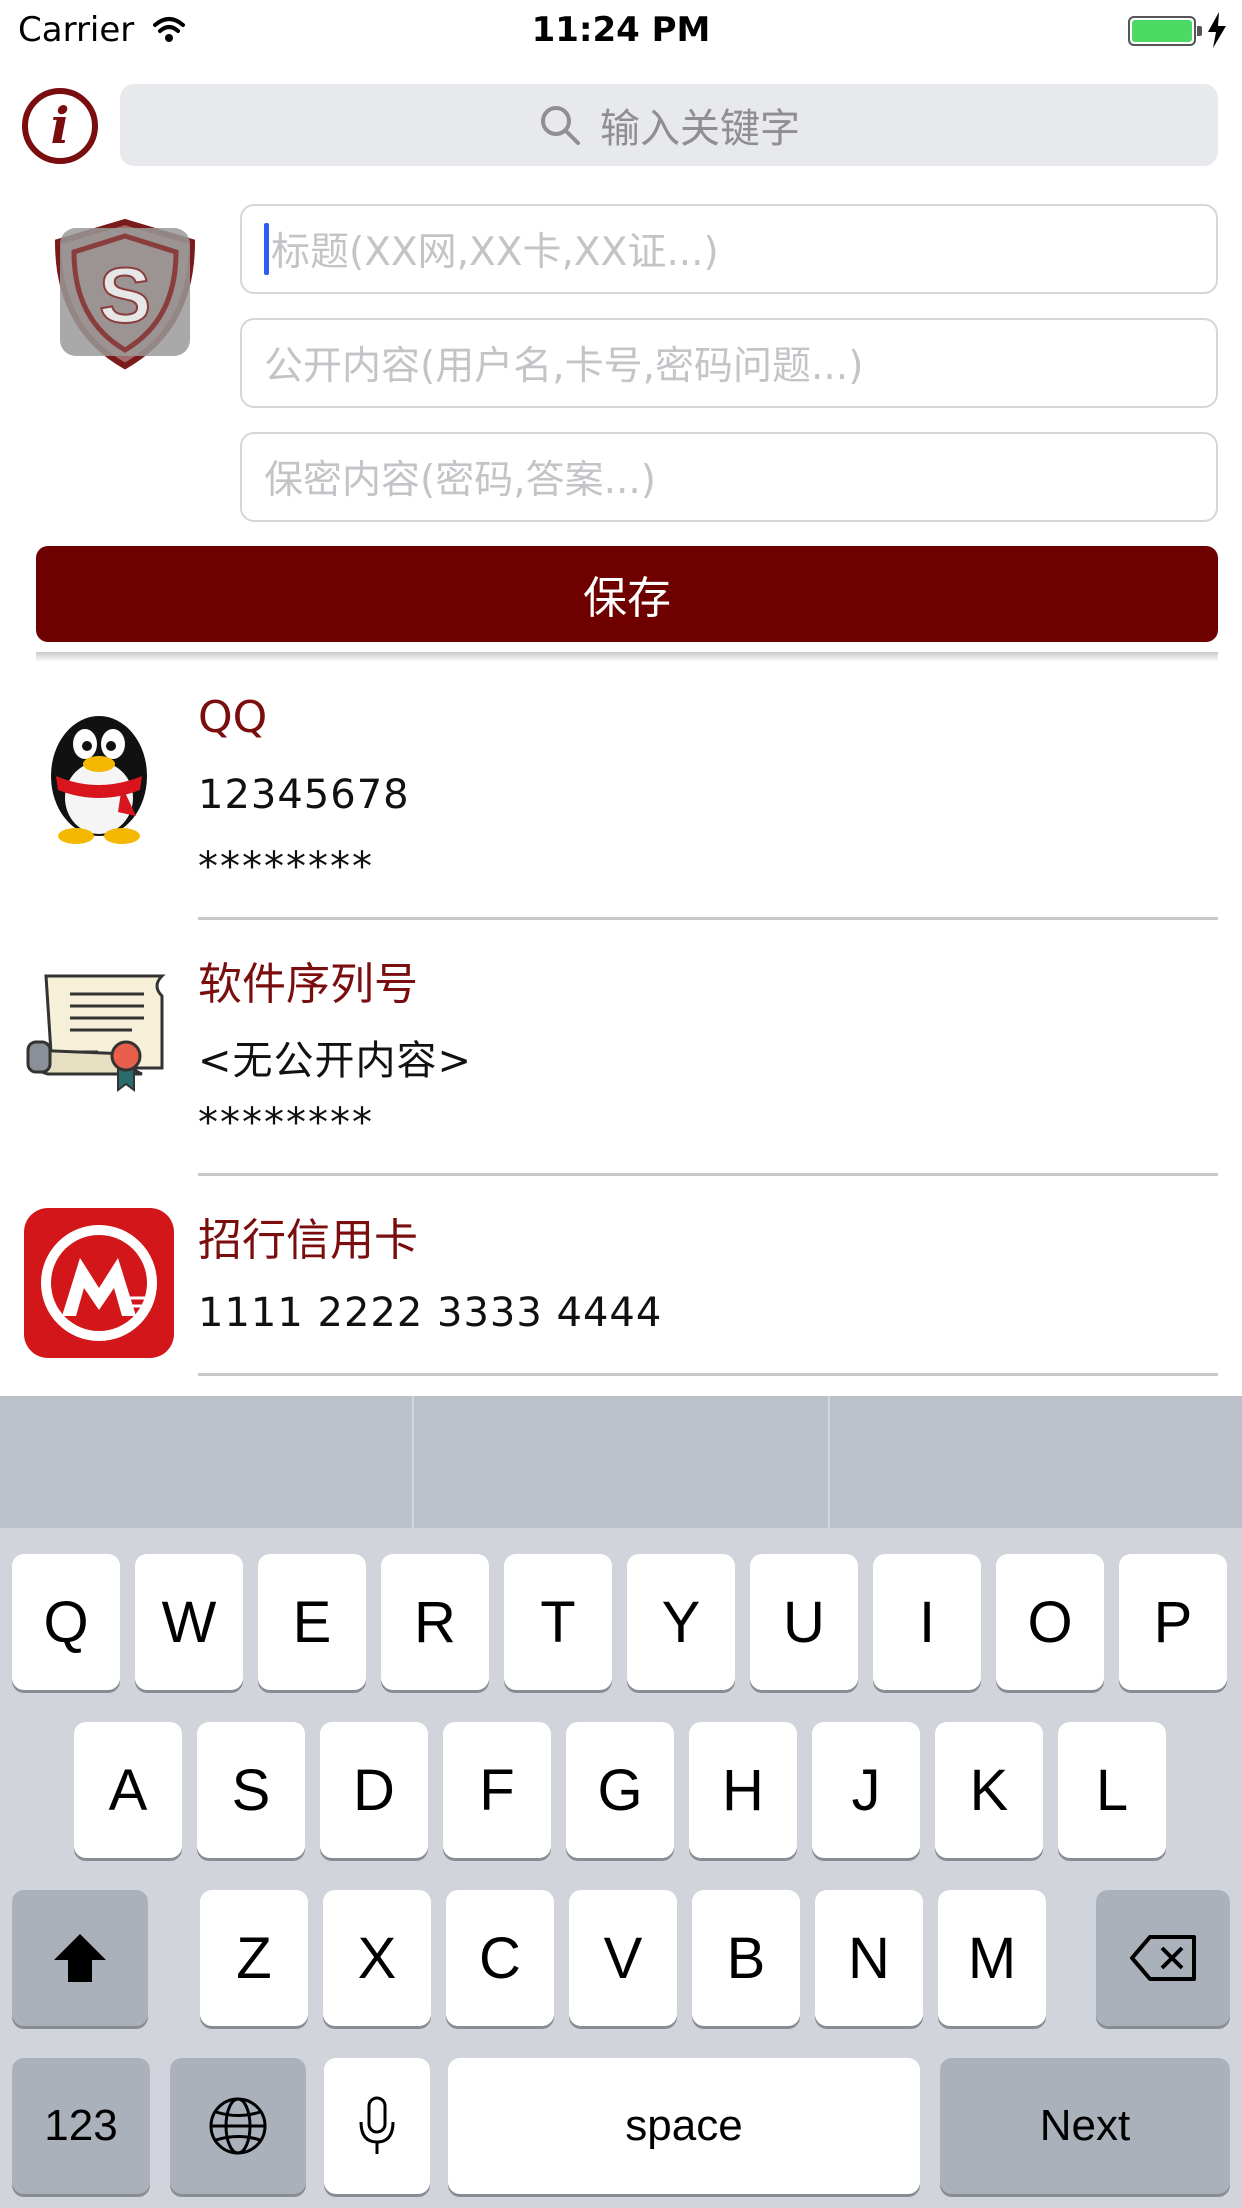 Image resolution: width=1242 pixels, height=2208 pixels. Describe the element at coordinates (869, 1958) in the screenshot. I see `key-n: N` at that location.